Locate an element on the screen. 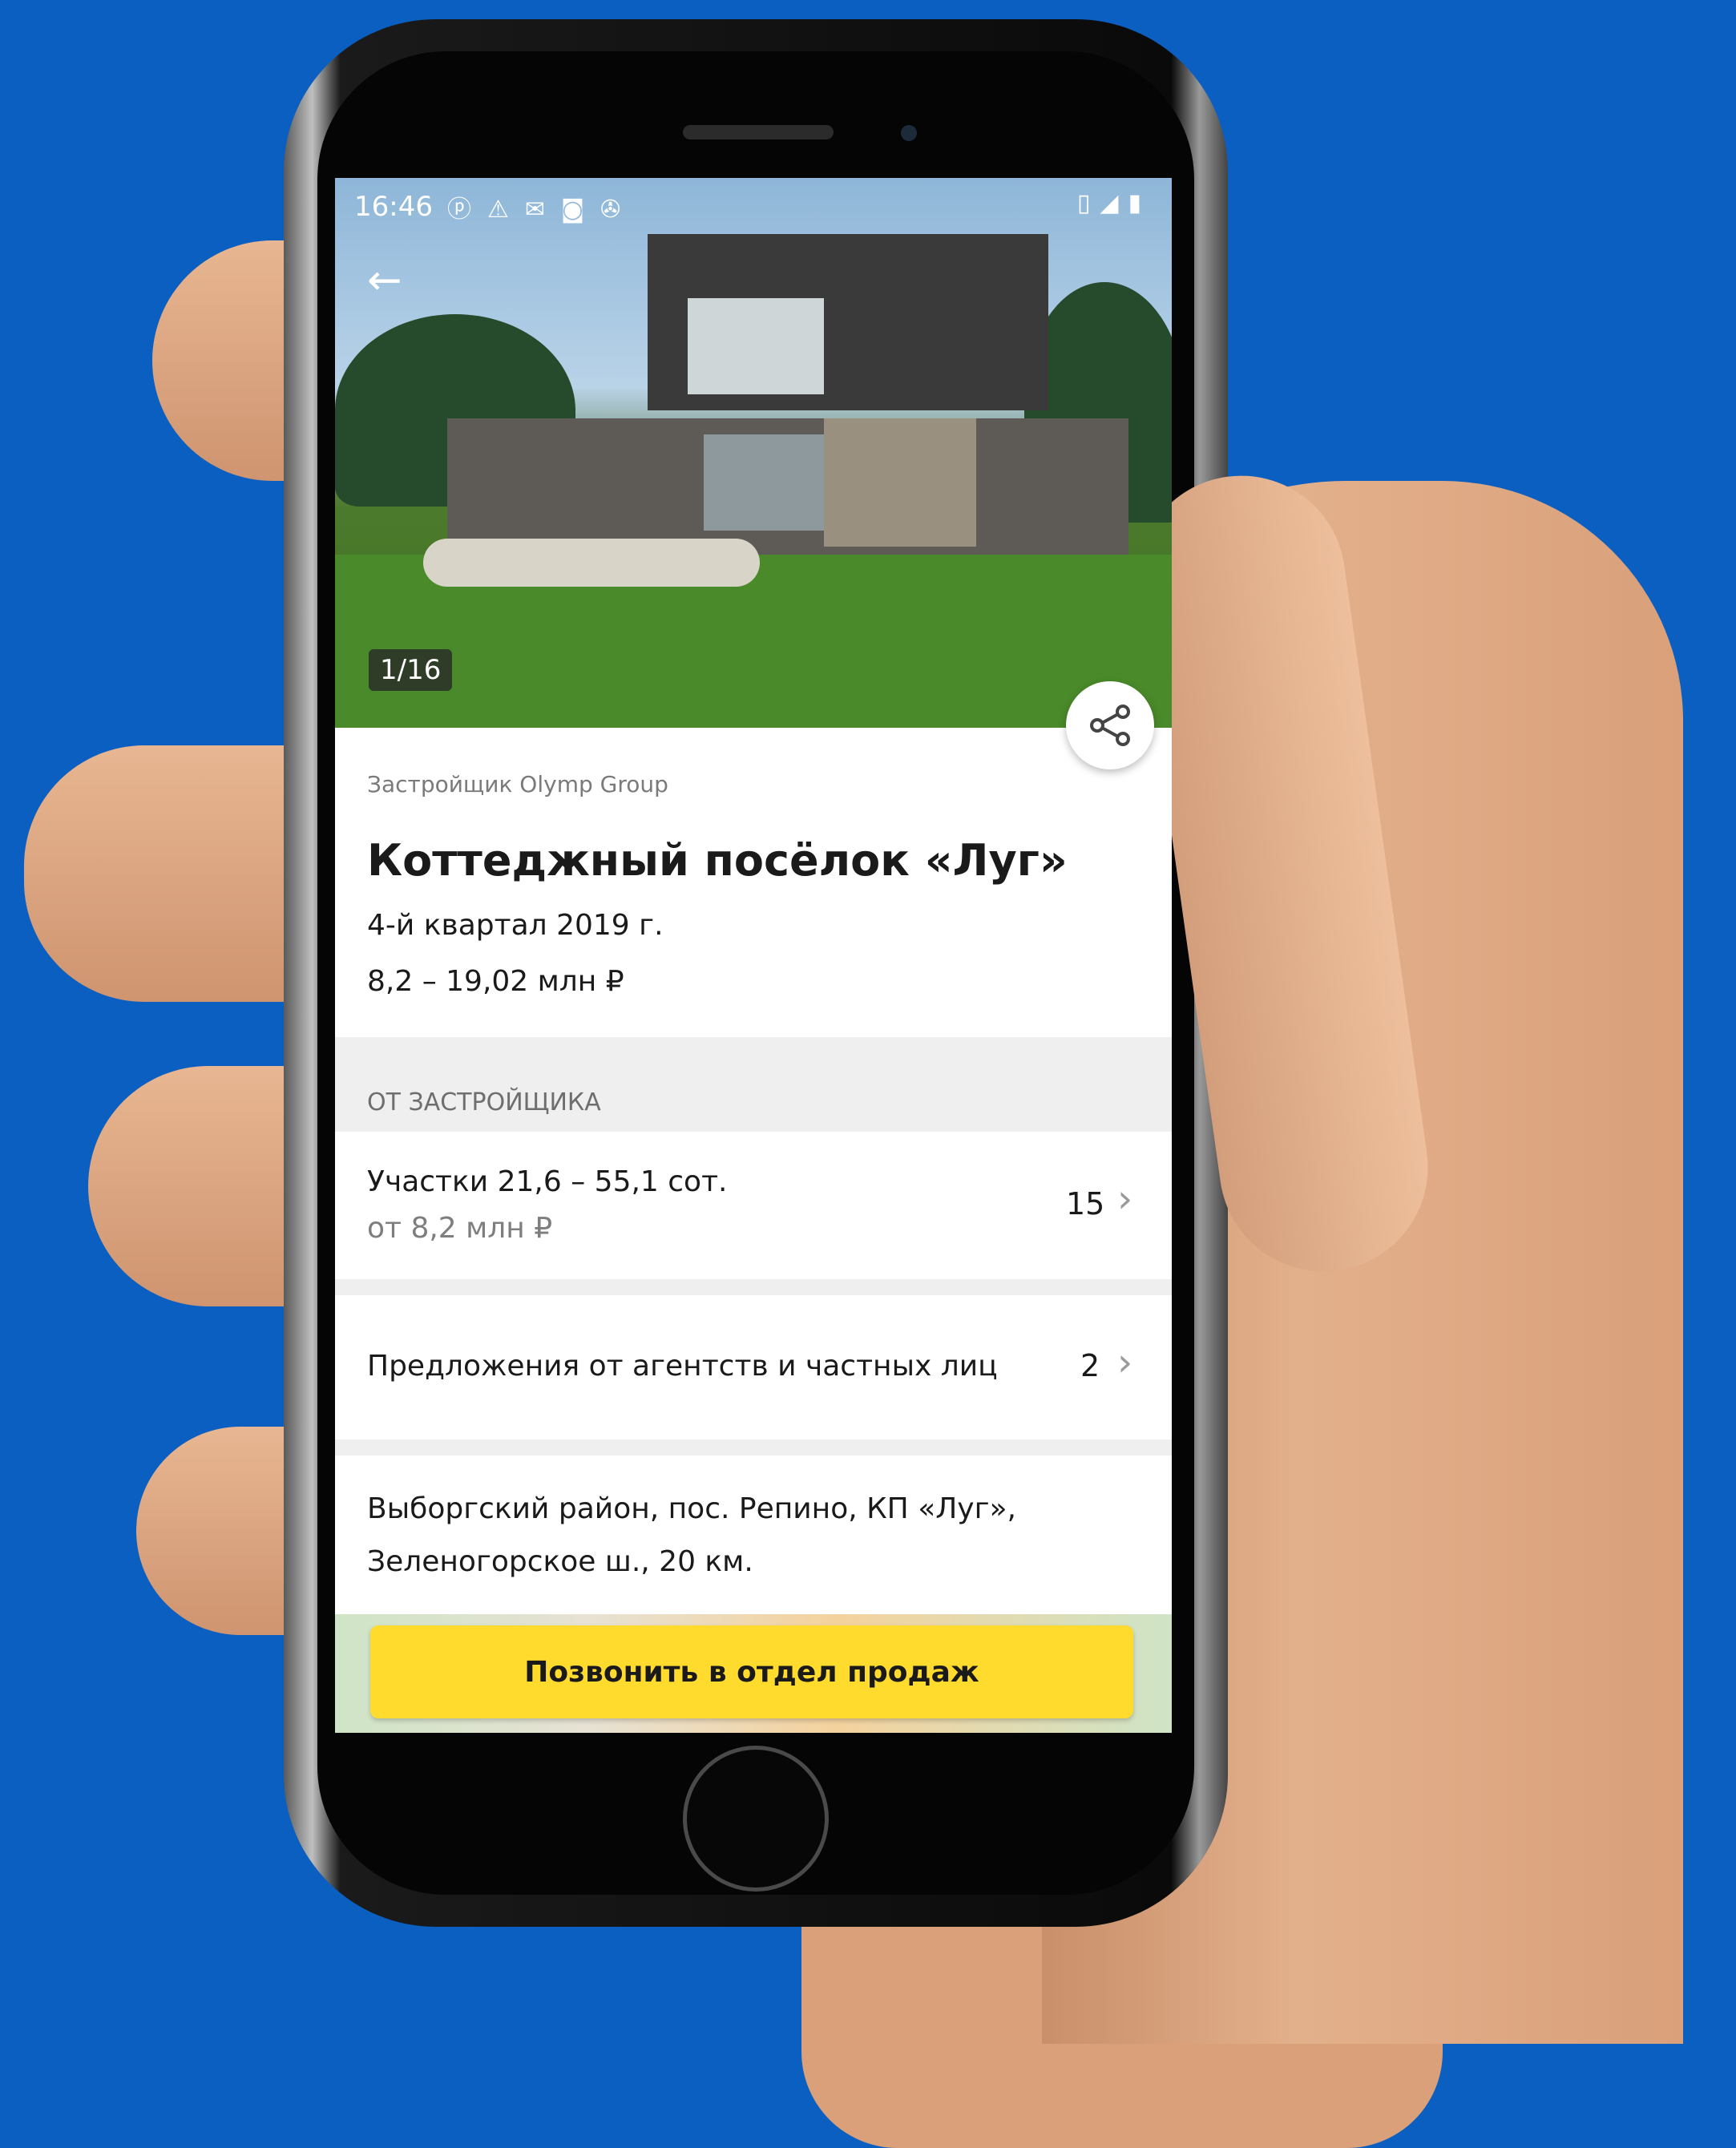 This screenshot has height=2148, width=1736. photo-house-stone-wall is located at coordinates (900, 482).